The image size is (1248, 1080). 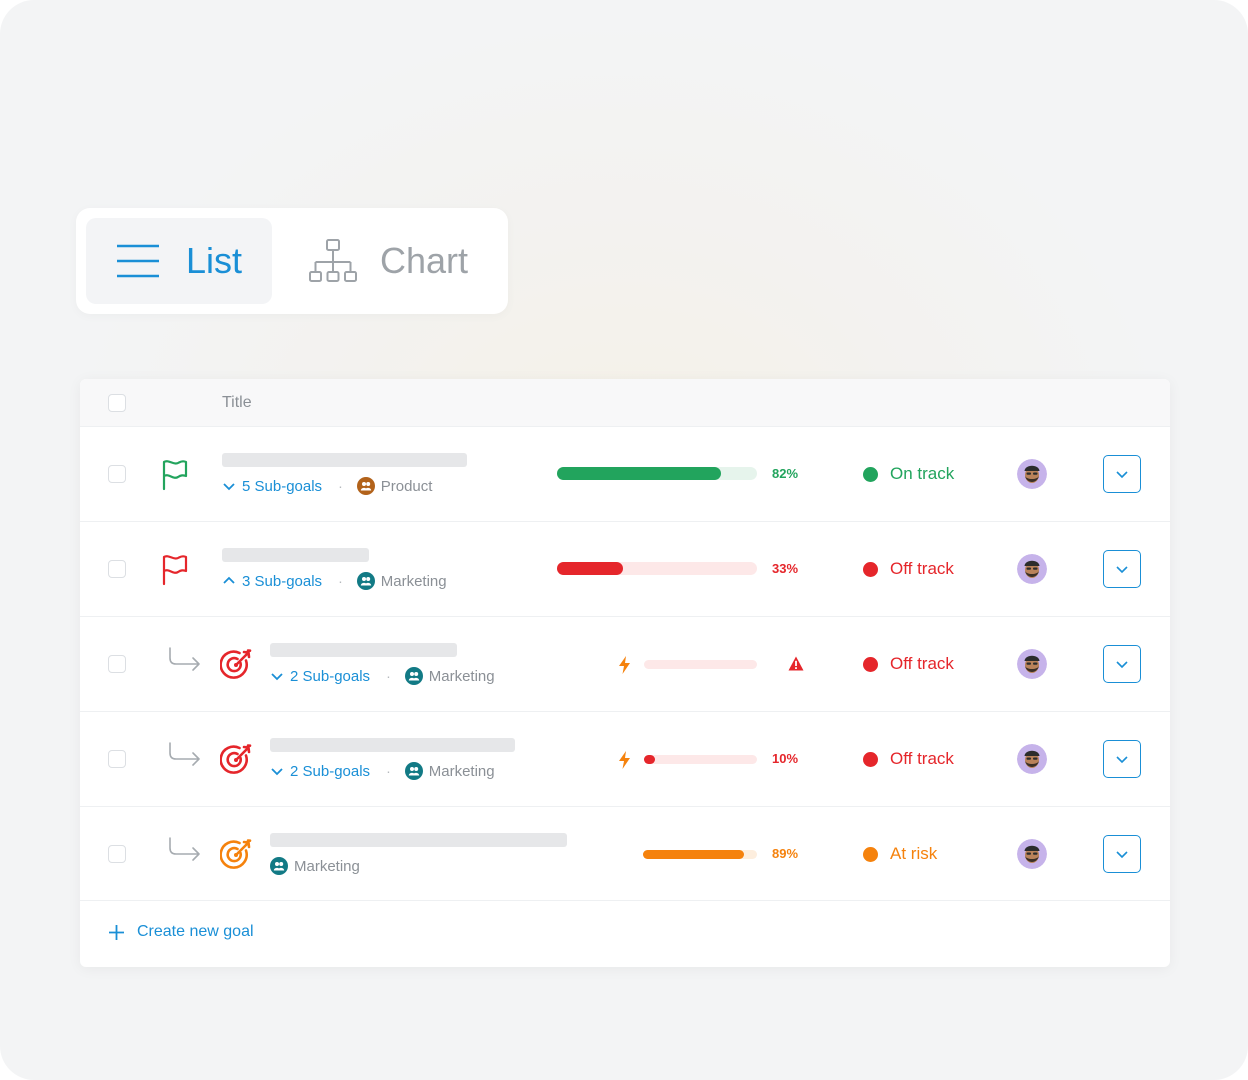 I want to click on tab-list: List, so click(x=179, y=261).